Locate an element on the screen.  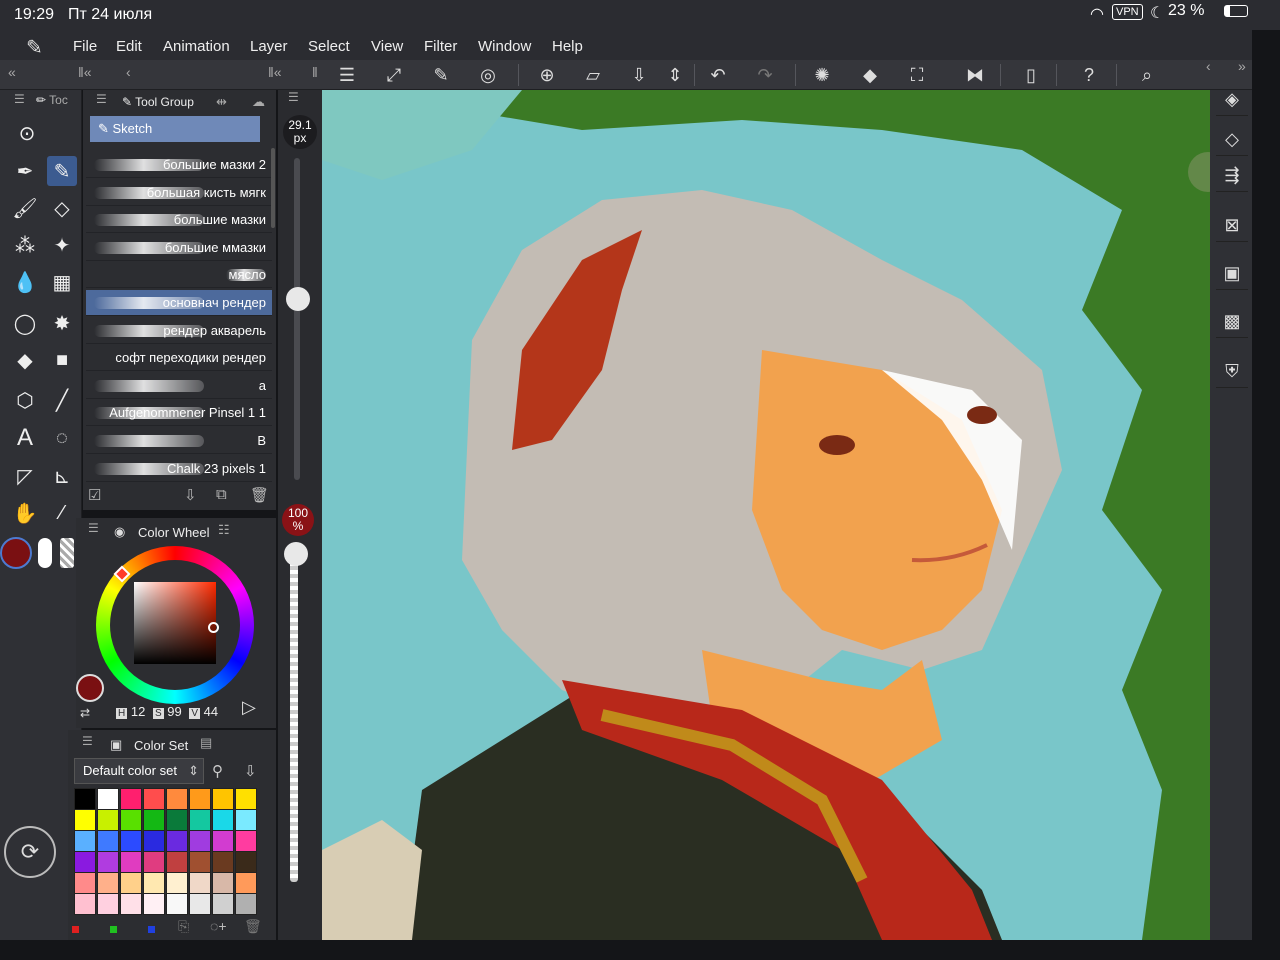
delete-color-icon: 🗑 is located at coordinates (253, 926).